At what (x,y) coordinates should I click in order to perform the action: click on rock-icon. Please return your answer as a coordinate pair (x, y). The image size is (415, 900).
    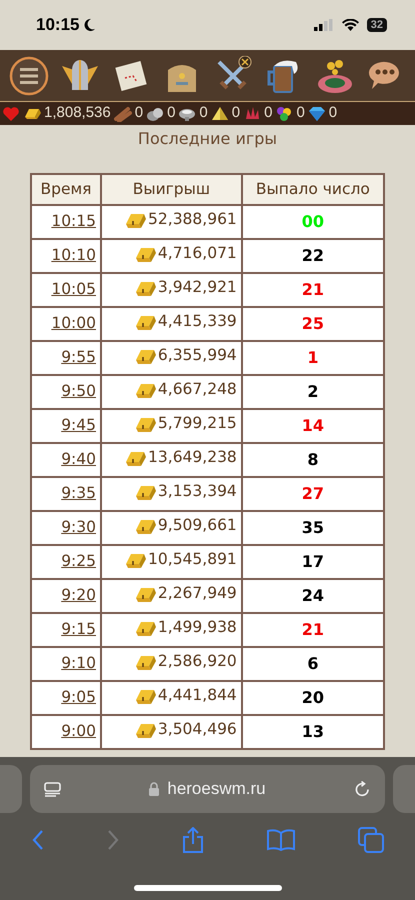
    Looking at the image, I should click on (155, 113).